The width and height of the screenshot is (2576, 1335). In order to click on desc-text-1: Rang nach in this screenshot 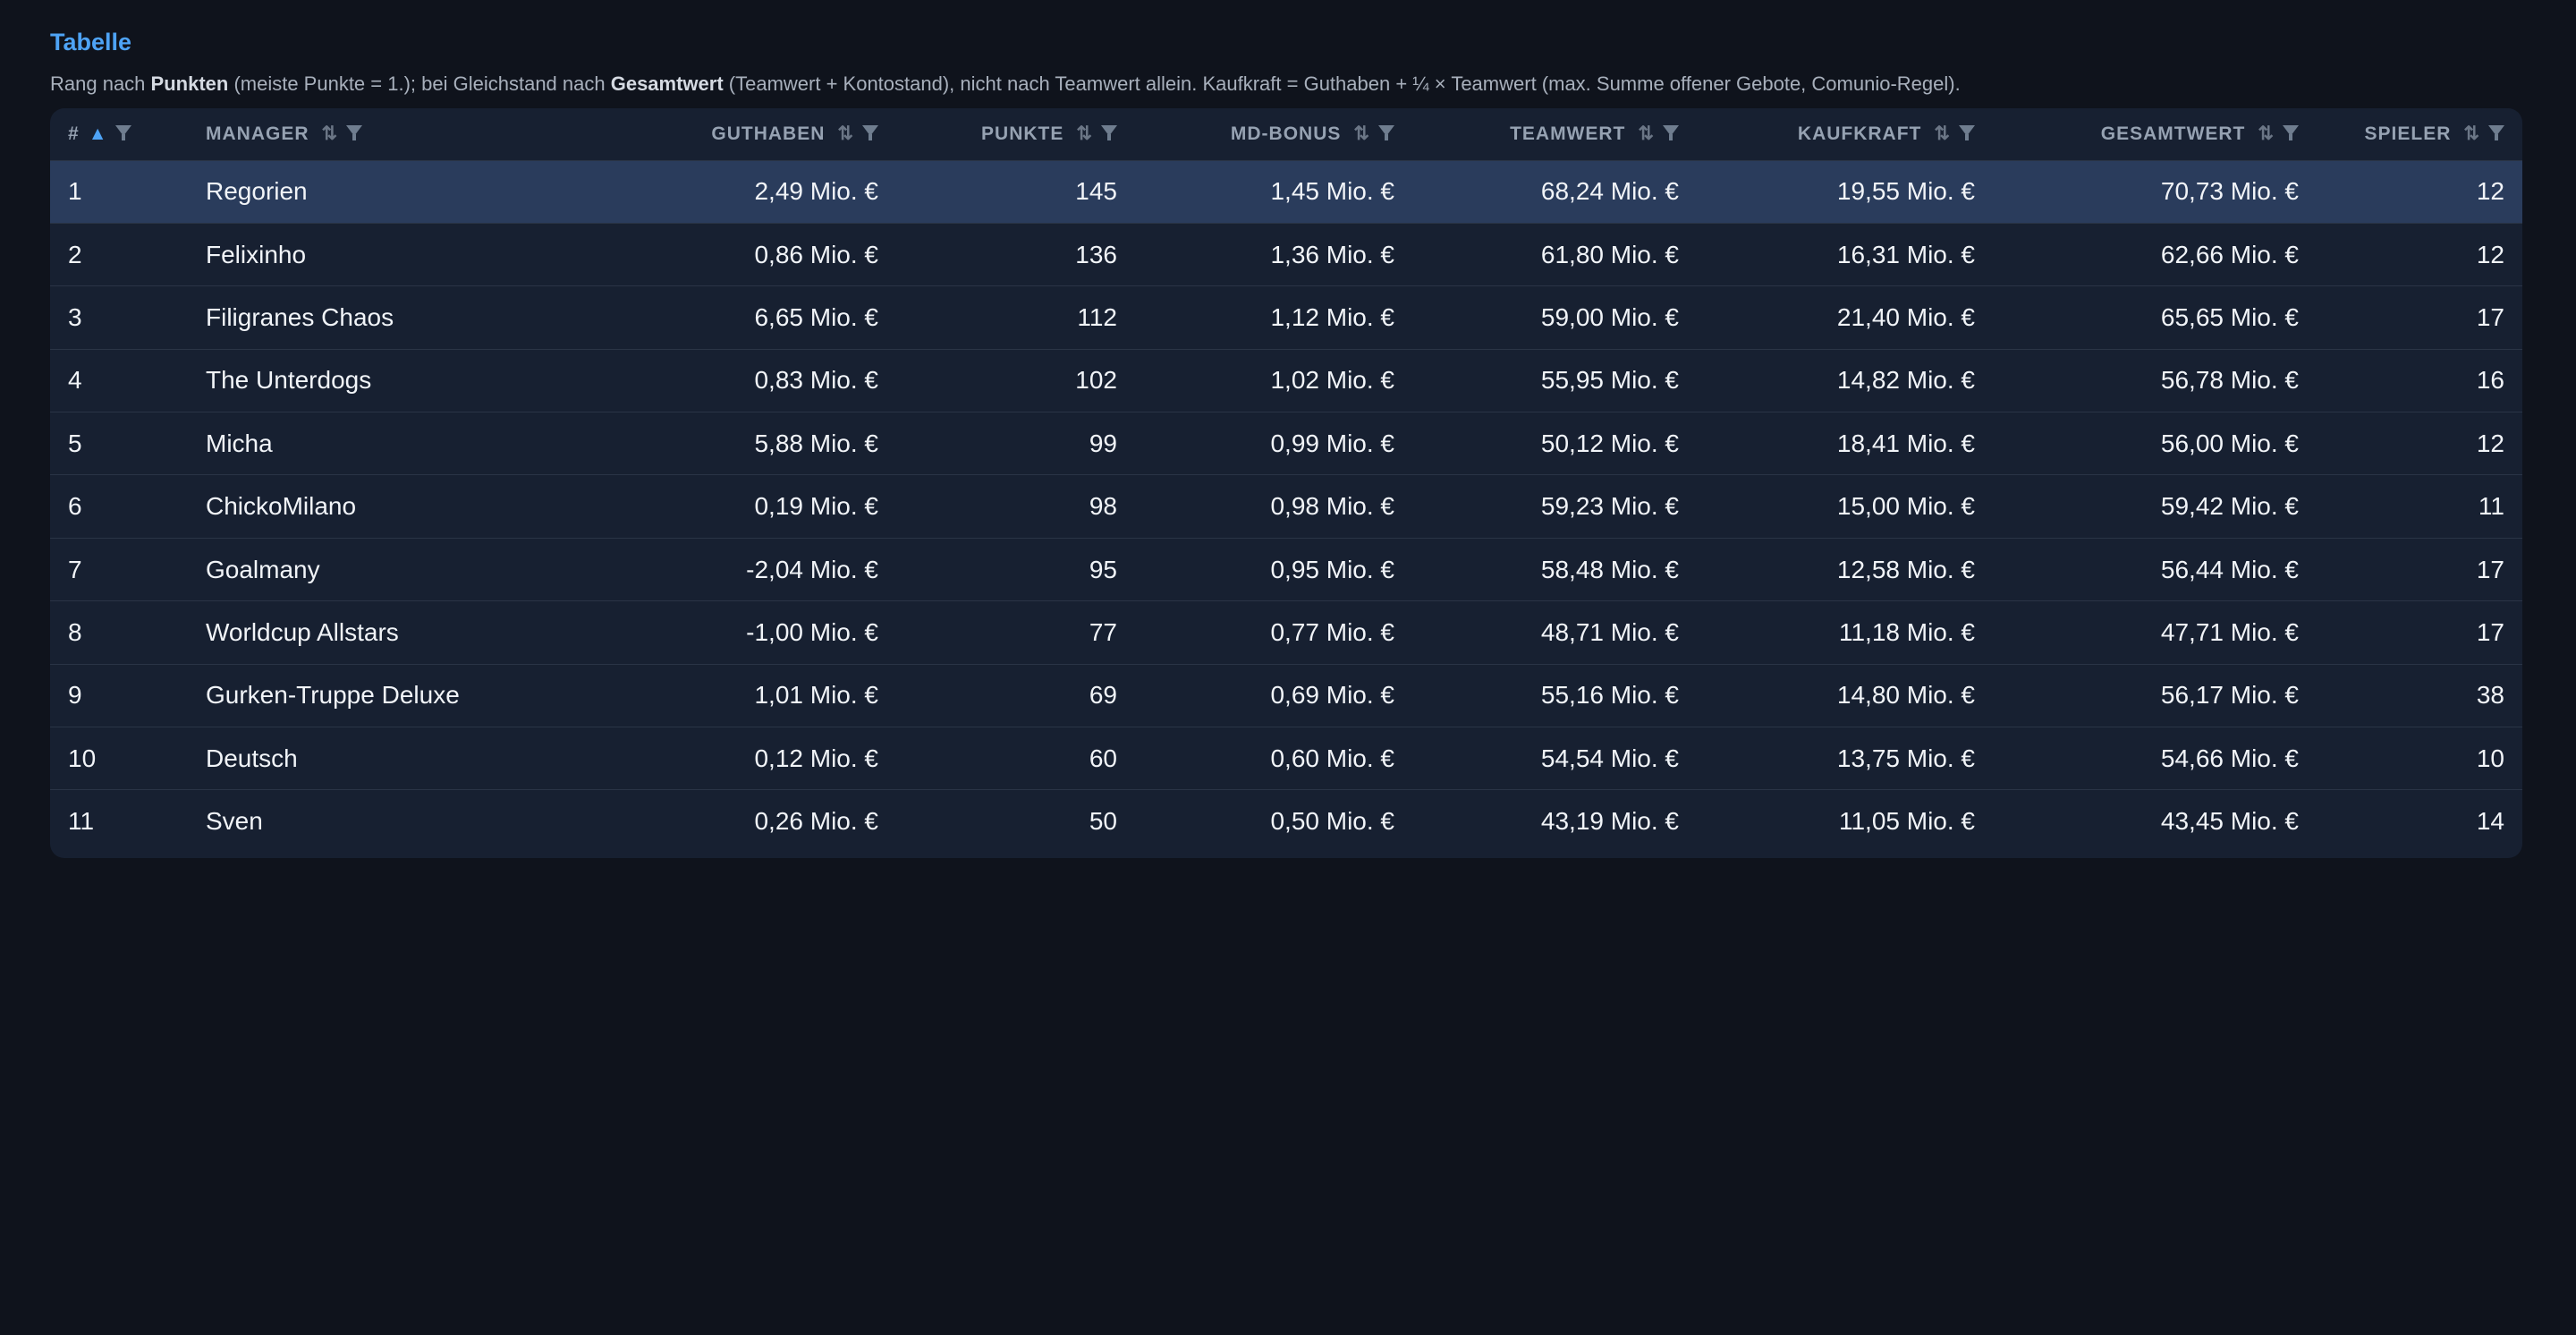, I will do `click(100, 83)`.